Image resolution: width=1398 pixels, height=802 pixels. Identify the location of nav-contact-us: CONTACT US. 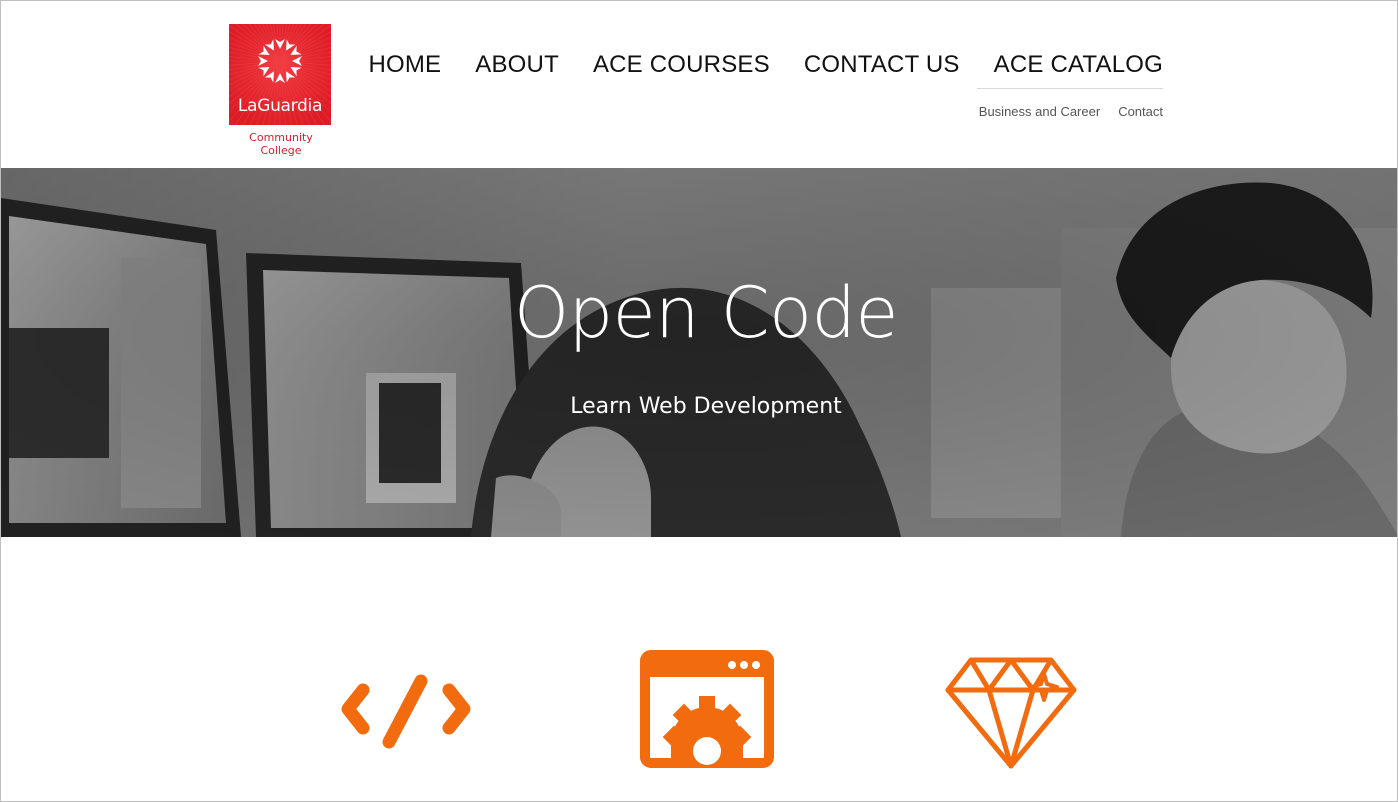
(882, 65).